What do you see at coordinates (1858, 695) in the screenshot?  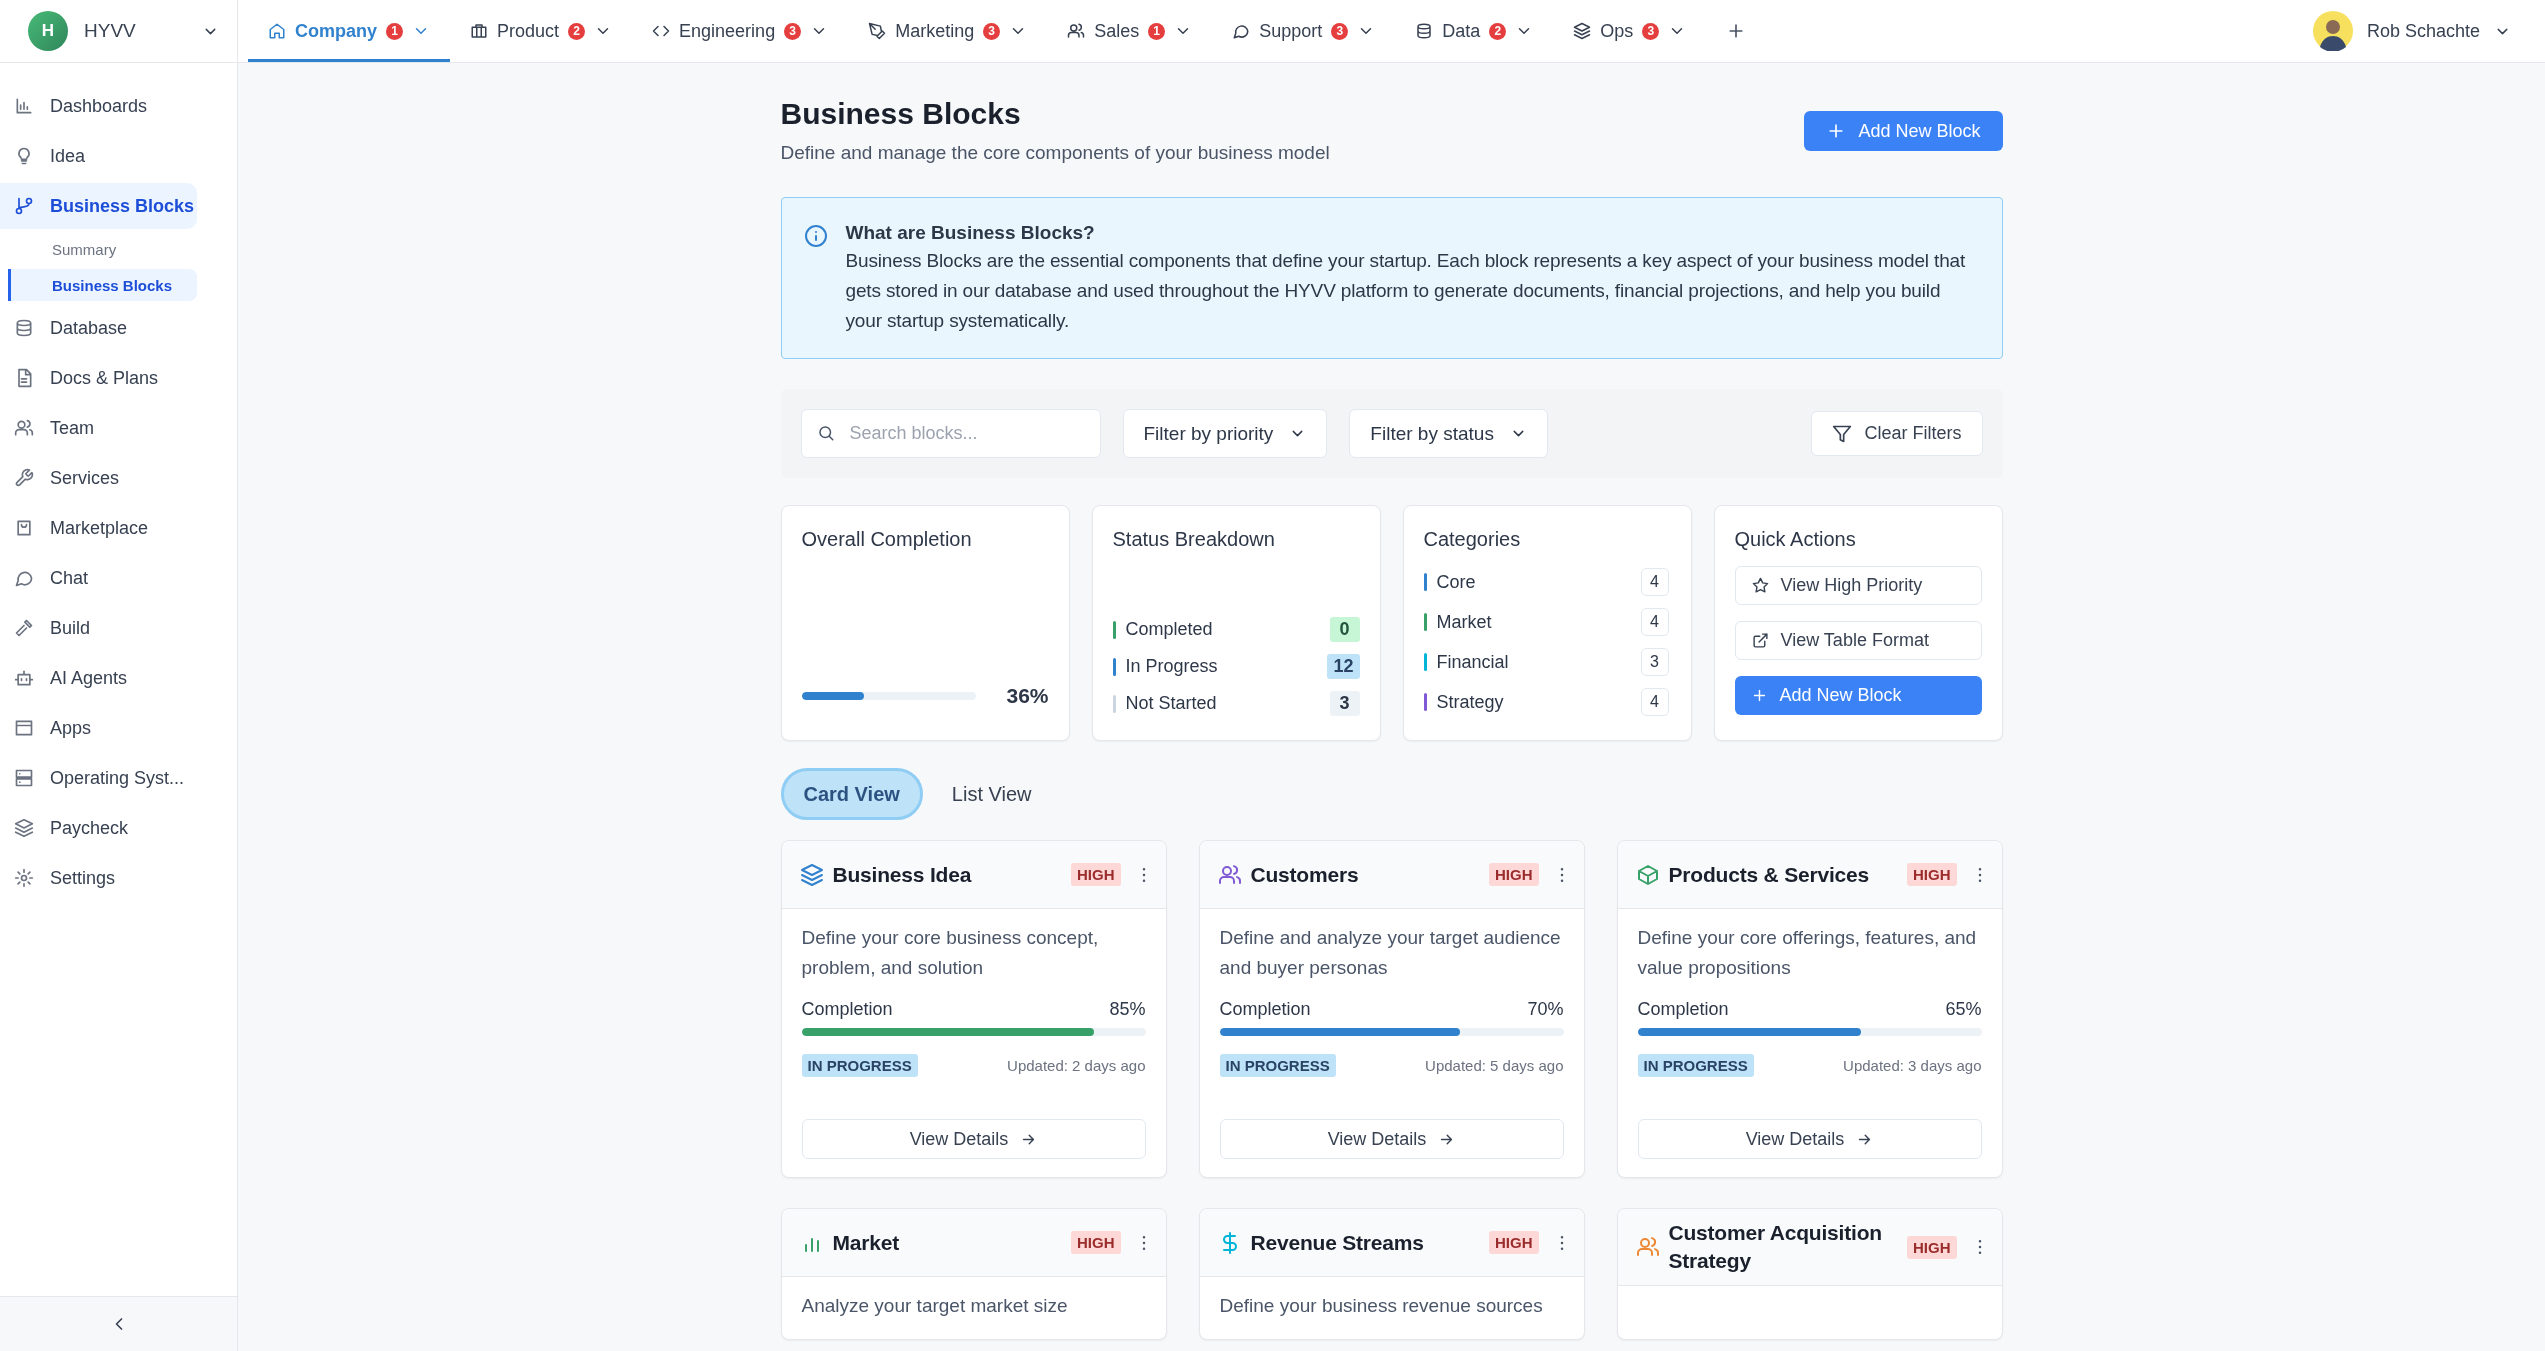 I see `quick-action-button: Add New Block` at bounding box center [1858, 695].